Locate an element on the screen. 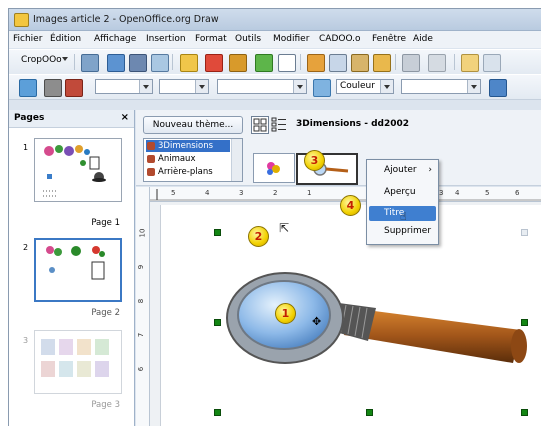 Image resolution: width=541 pixels, height=426 pixels. vertical-ruler: 10 9 8 7 6 is located at coordinates (143, 306).